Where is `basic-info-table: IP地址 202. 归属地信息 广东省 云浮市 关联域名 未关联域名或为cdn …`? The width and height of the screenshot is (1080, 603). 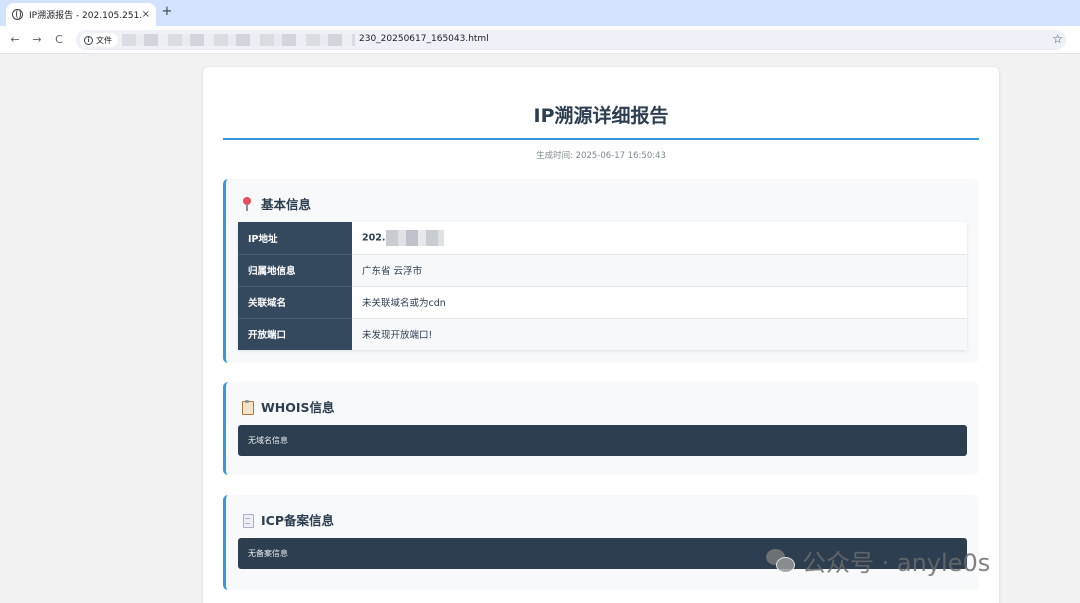
basic-info-table: IP地址 202. 归属地信息 广东省 云浮市 关联域名 未关联域名或为cdn … is located at coordinates (602, 286).